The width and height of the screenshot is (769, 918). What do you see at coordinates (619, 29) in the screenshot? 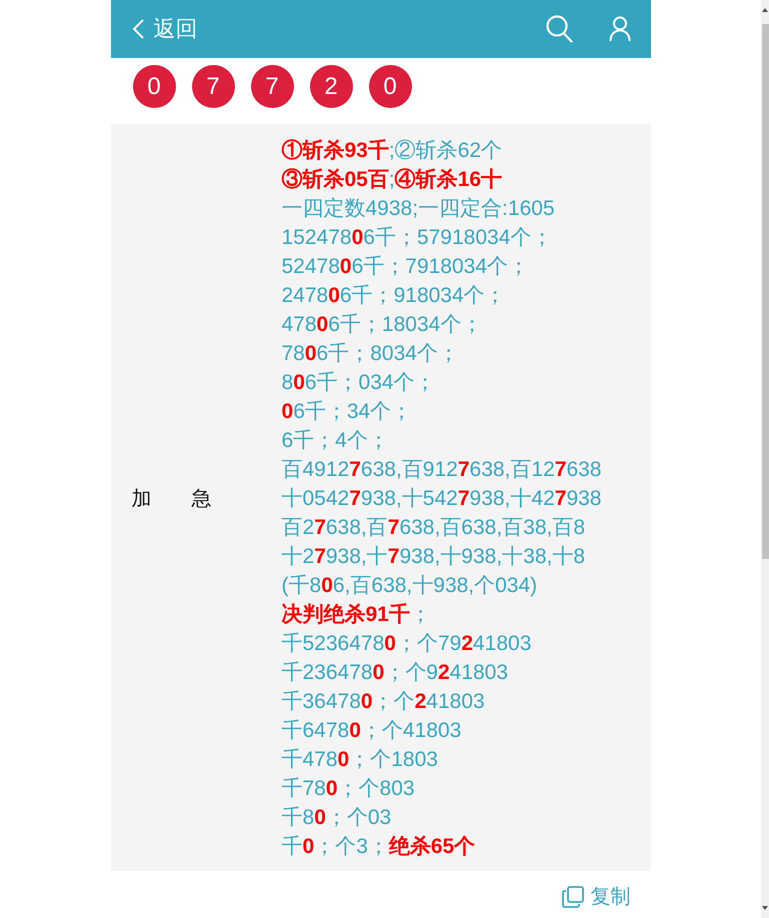
I see `user-icon` at bounding box center [619, 29].